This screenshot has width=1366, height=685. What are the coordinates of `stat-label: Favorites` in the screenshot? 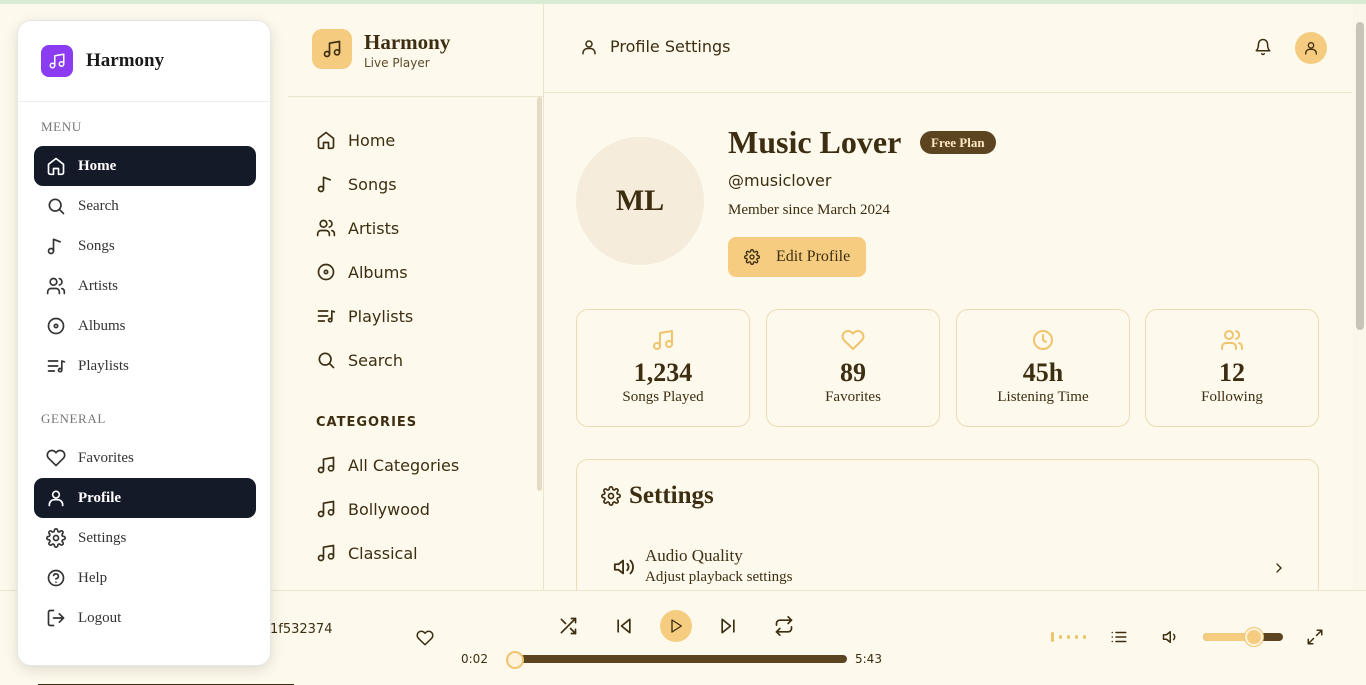 It's located at (853, 397).